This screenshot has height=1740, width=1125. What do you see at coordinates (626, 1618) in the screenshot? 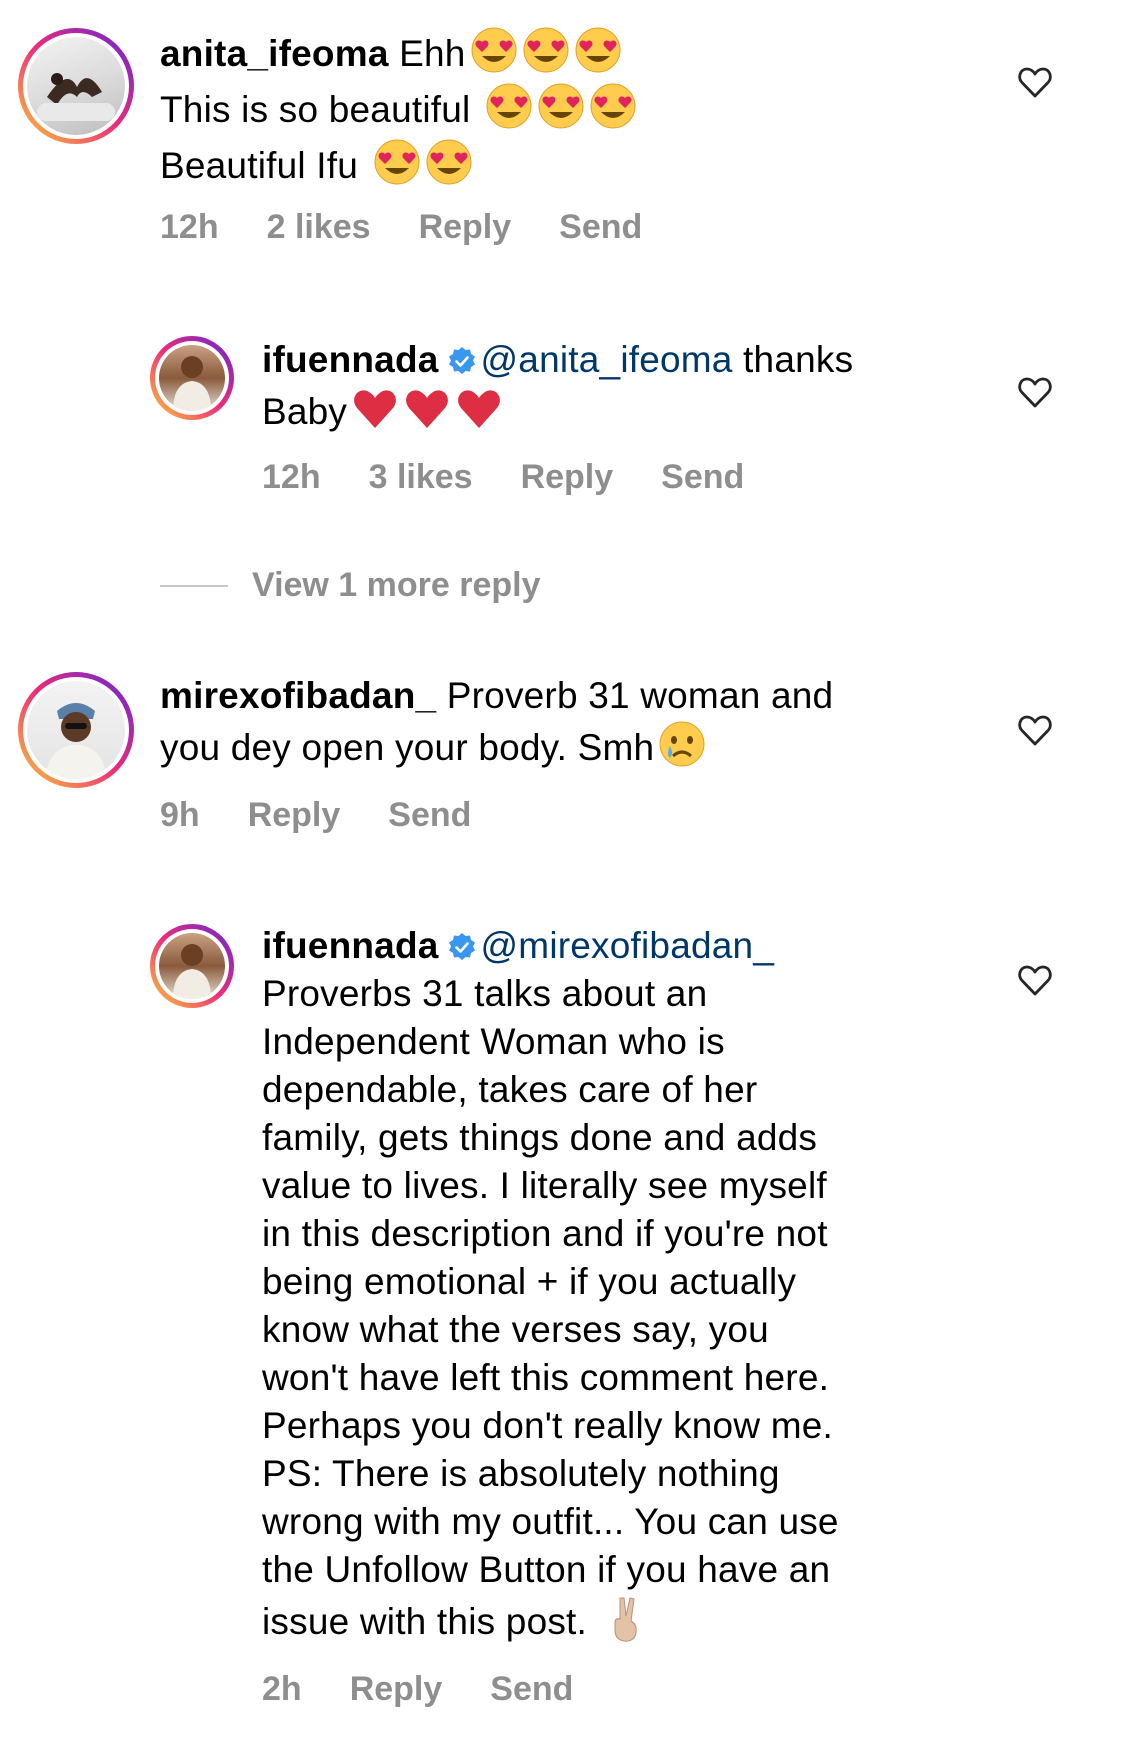
I see `victory-hand-emoji` at bounding box center [626, 1618].